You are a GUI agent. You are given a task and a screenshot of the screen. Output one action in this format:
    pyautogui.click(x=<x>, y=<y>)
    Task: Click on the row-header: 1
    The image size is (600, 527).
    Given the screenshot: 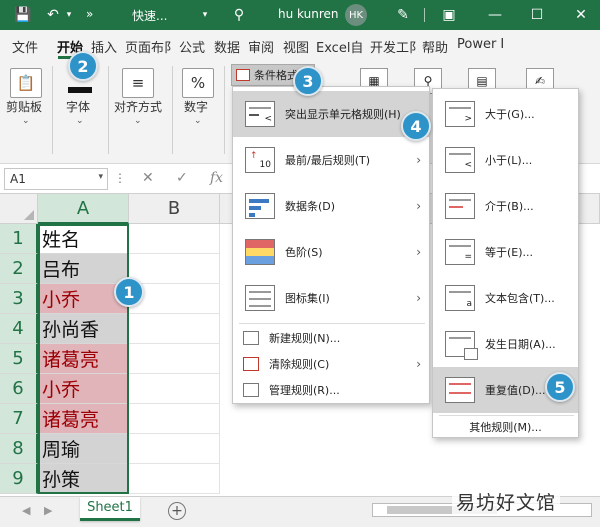 What is the action you would take?
    pyautogui.click(x=19, y=239)
    